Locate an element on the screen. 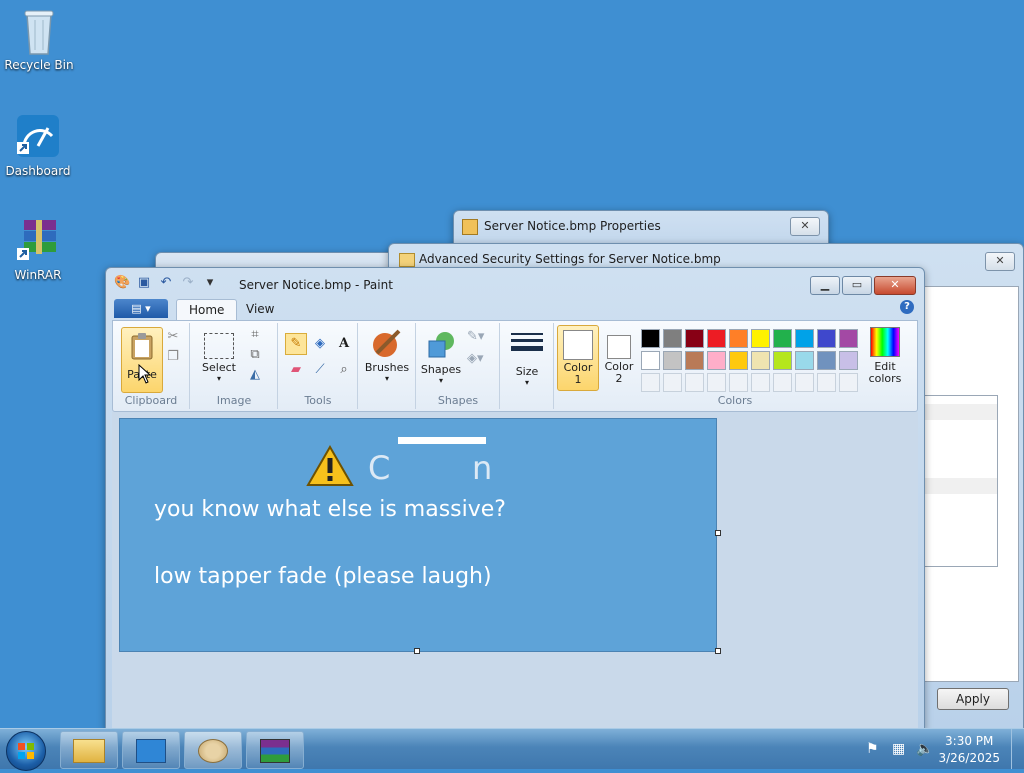  select-icon is located at coordinates (219, 346).